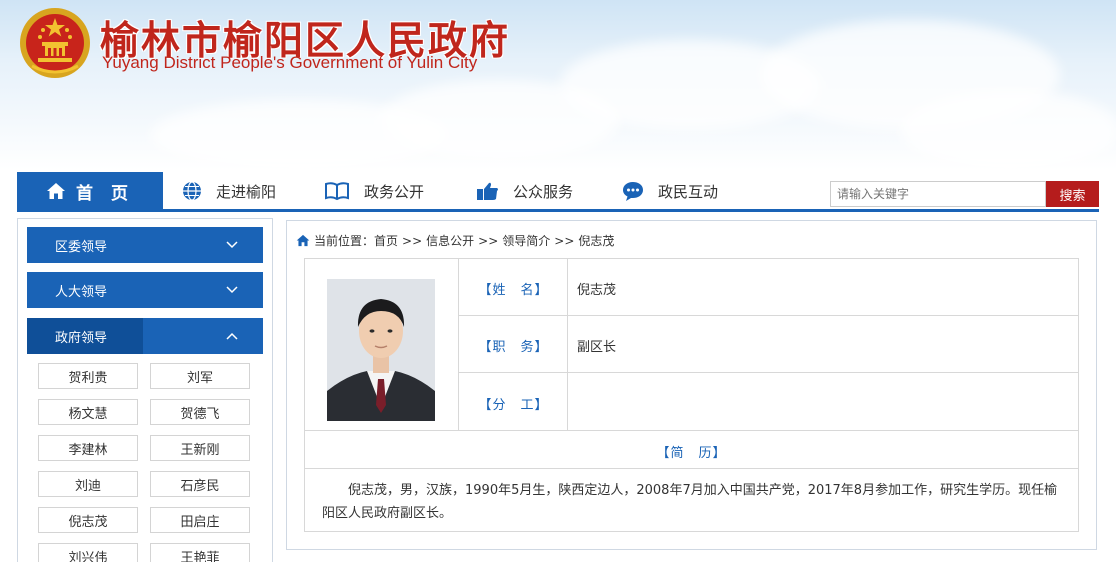 The height and width of the screenshot is (562, 1116). I want to click on leader-link: 李建林, so click(88, 448).